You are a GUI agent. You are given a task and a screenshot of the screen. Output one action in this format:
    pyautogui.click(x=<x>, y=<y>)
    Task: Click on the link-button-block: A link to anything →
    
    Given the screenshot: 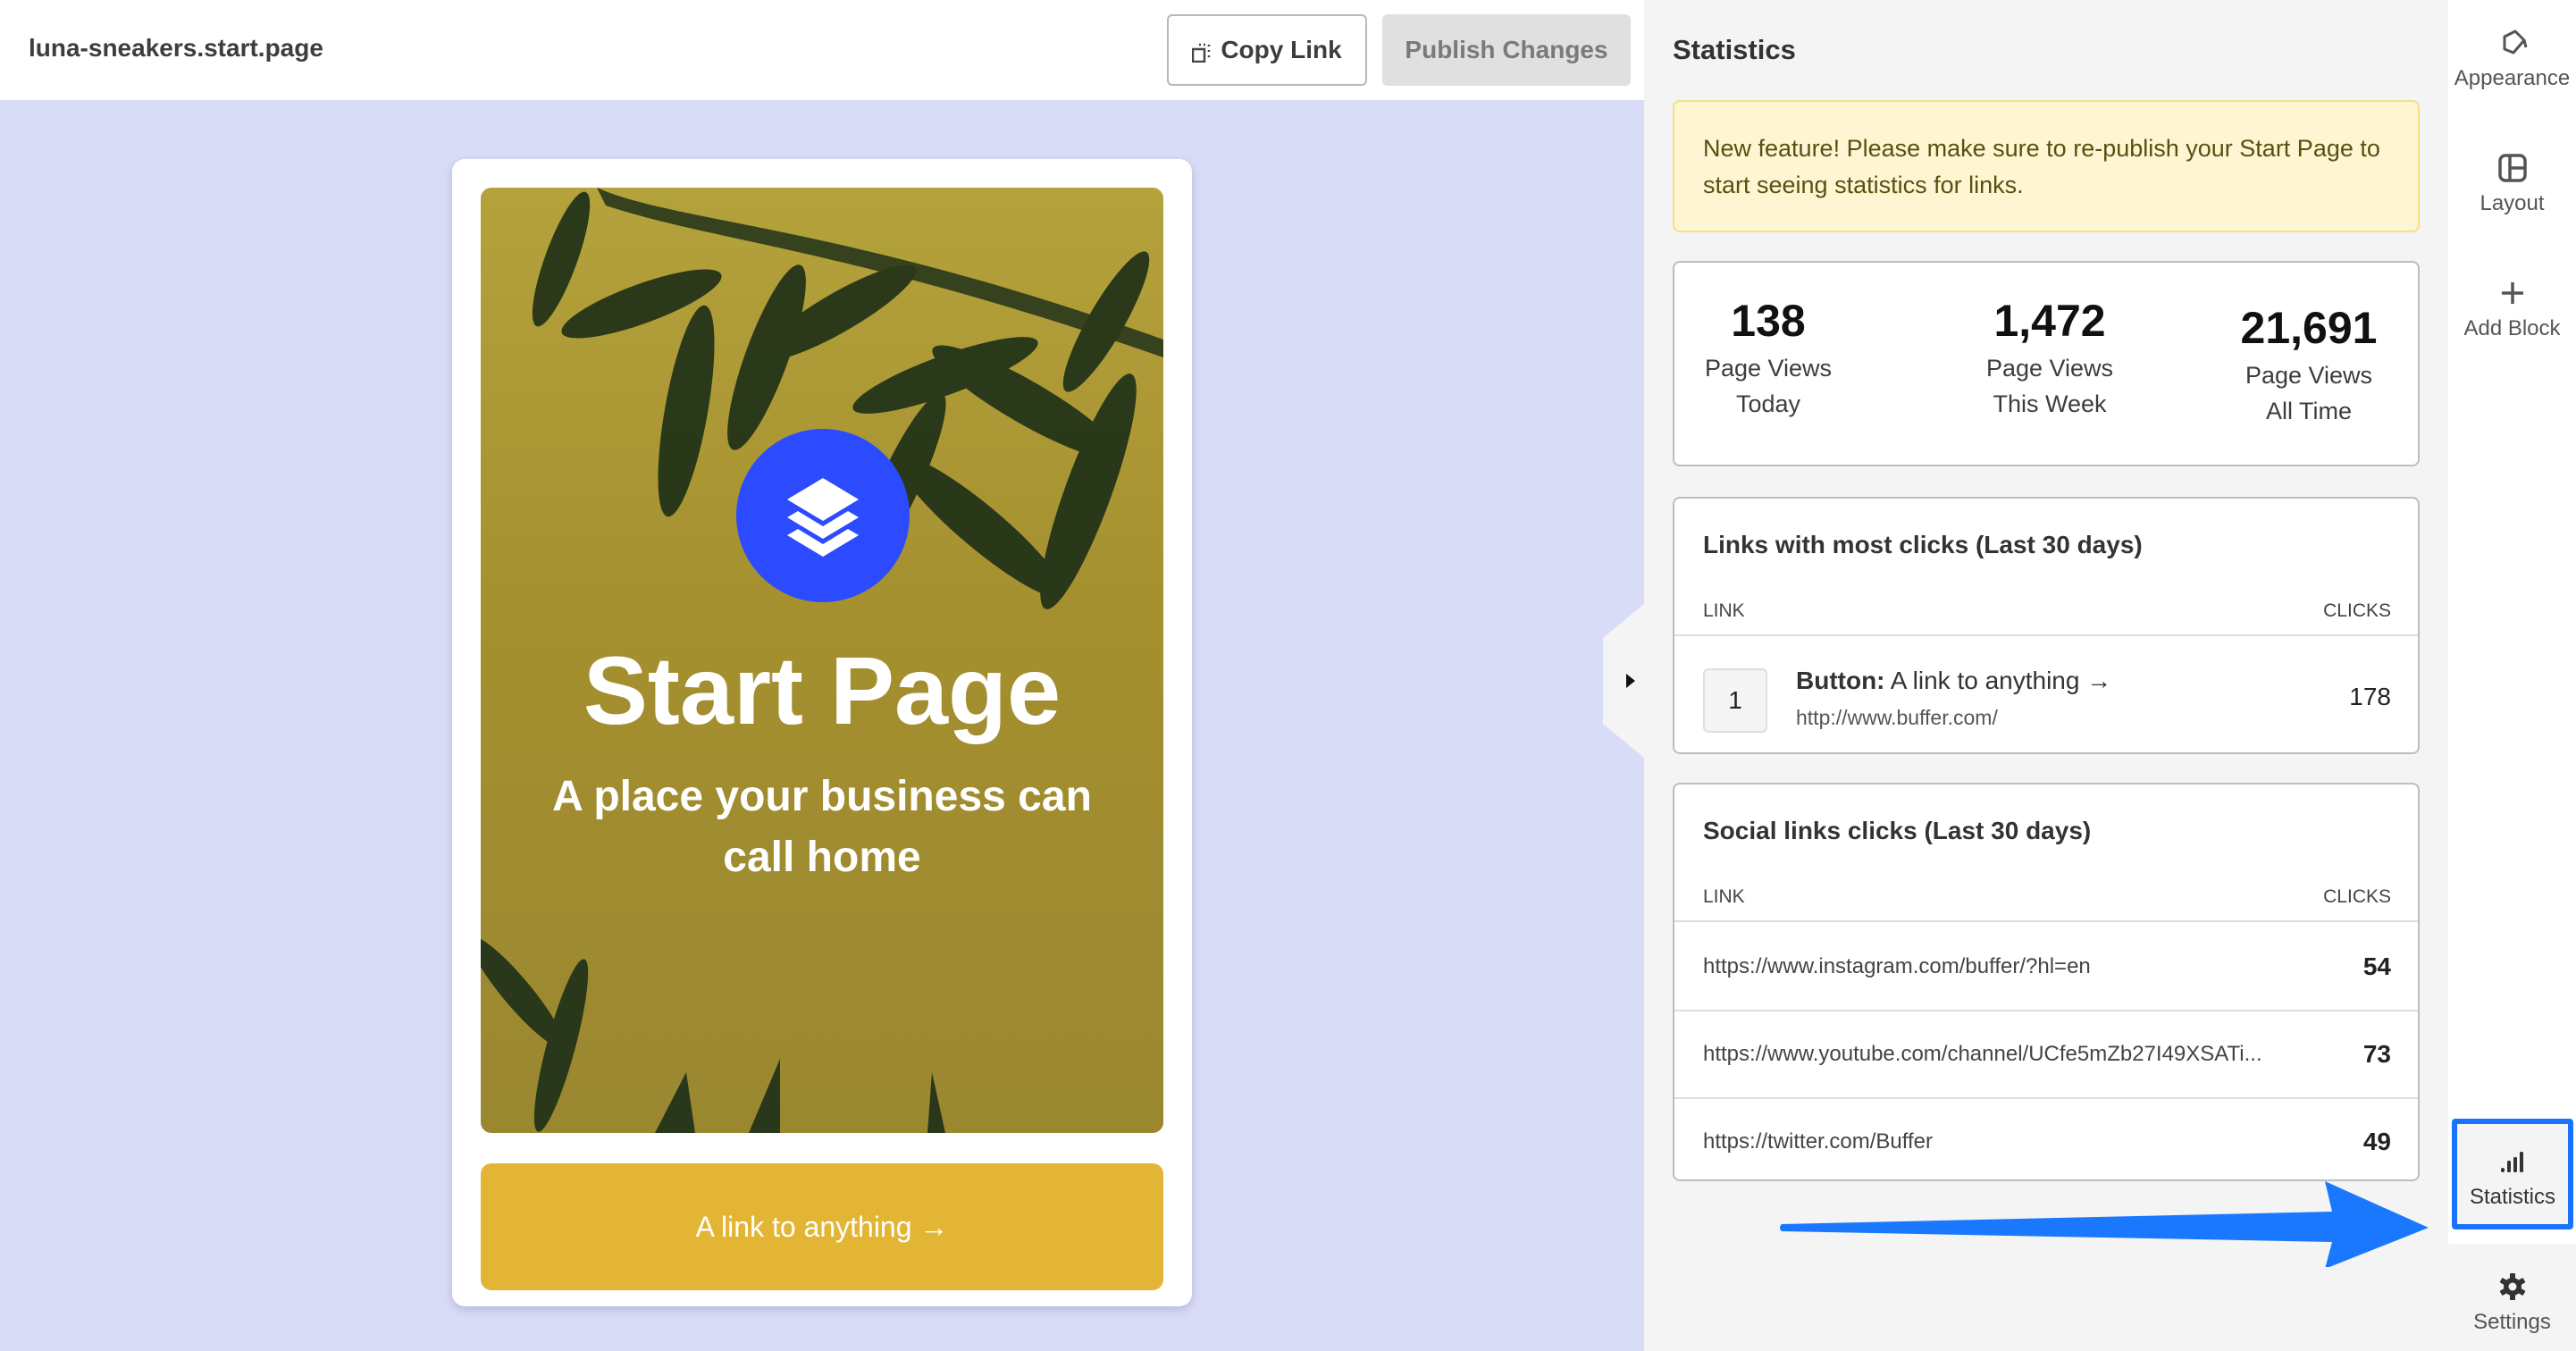 What is the action you would take?
    pyautogui.click(x=822, y=1226)
    